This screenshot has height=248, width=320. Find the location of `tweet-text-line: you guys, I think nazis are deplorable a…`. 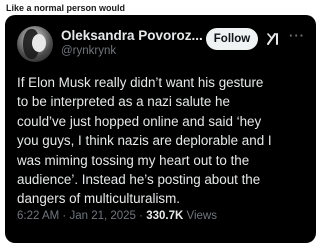

tweet-text-line: you guys, I think nazis are deplorable a… is located at coordinates (144, 141).